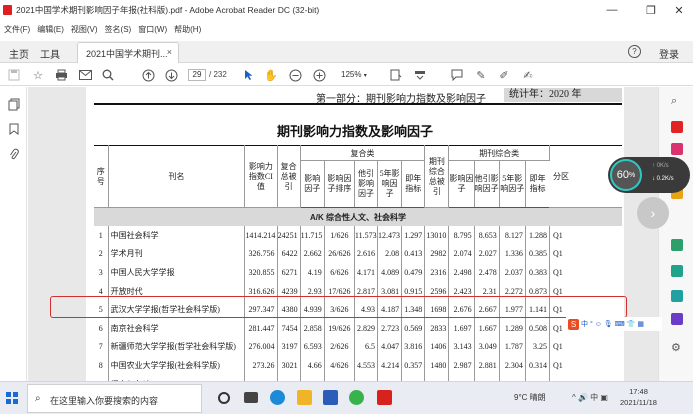  What do you see at coordinates (677, 101) in the screenshot?
I see `search-tools-icon: ⌕` at bounding box center [677, 101].